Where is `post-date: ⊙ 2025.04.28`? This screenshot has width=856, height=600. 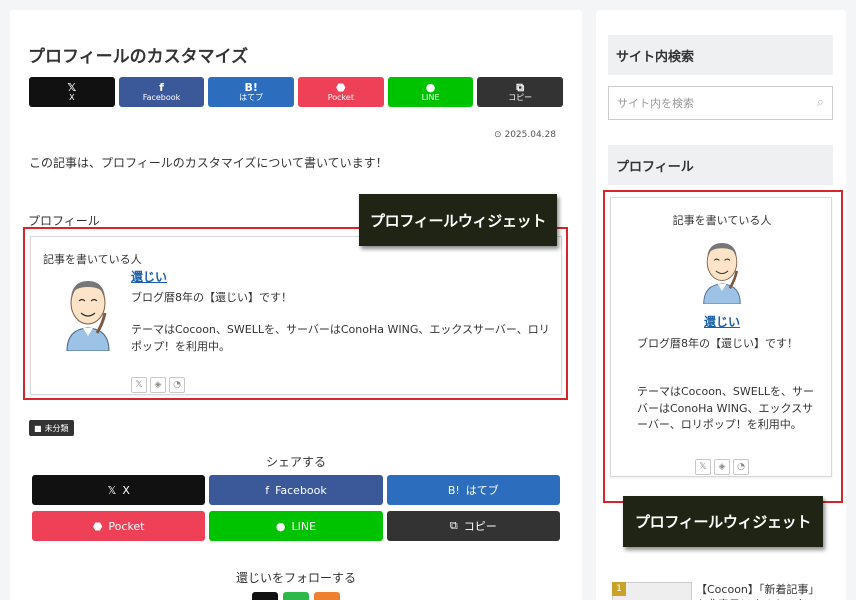
post-date: ⊙ 2025.04.28 is located at coordinates (525, 135).